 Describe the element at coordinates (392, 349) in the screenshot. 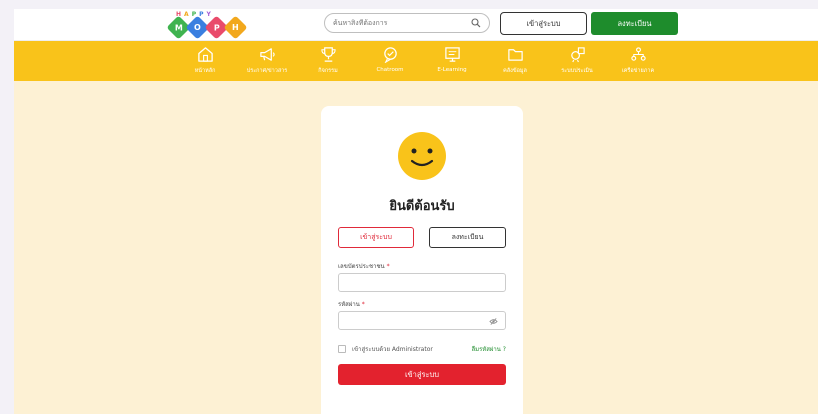

I see `admin-checkbox-label: เข้าสู่ระบบด้วย Administrator` at that location.